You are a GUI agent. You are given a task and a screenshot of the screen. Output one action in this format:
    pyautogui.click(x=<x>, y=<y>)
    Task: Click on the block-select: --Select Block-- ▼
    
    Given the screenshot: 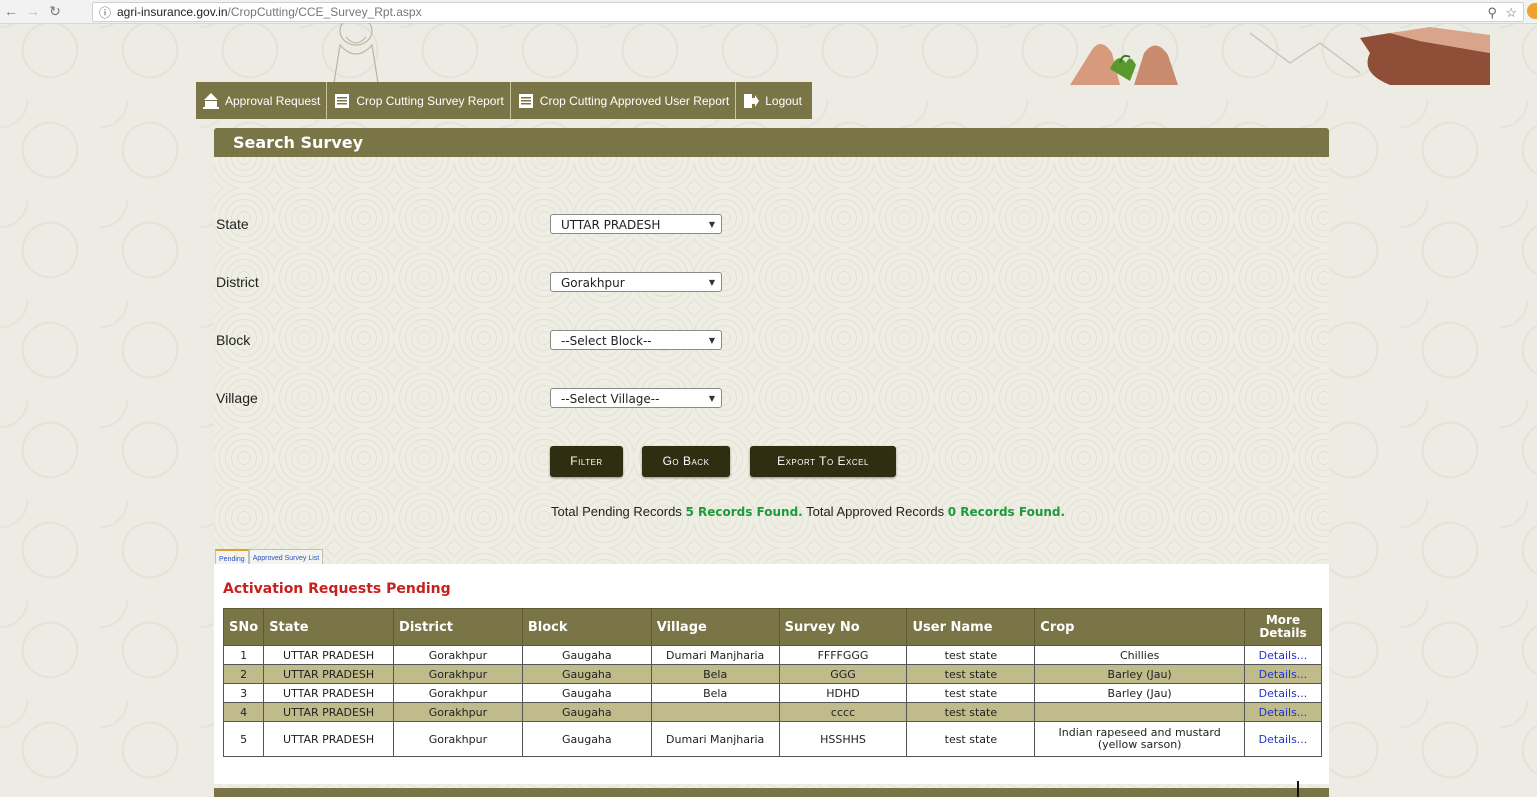 What is the action you would take?
    pyautogui.click(x=636, y=340)
    